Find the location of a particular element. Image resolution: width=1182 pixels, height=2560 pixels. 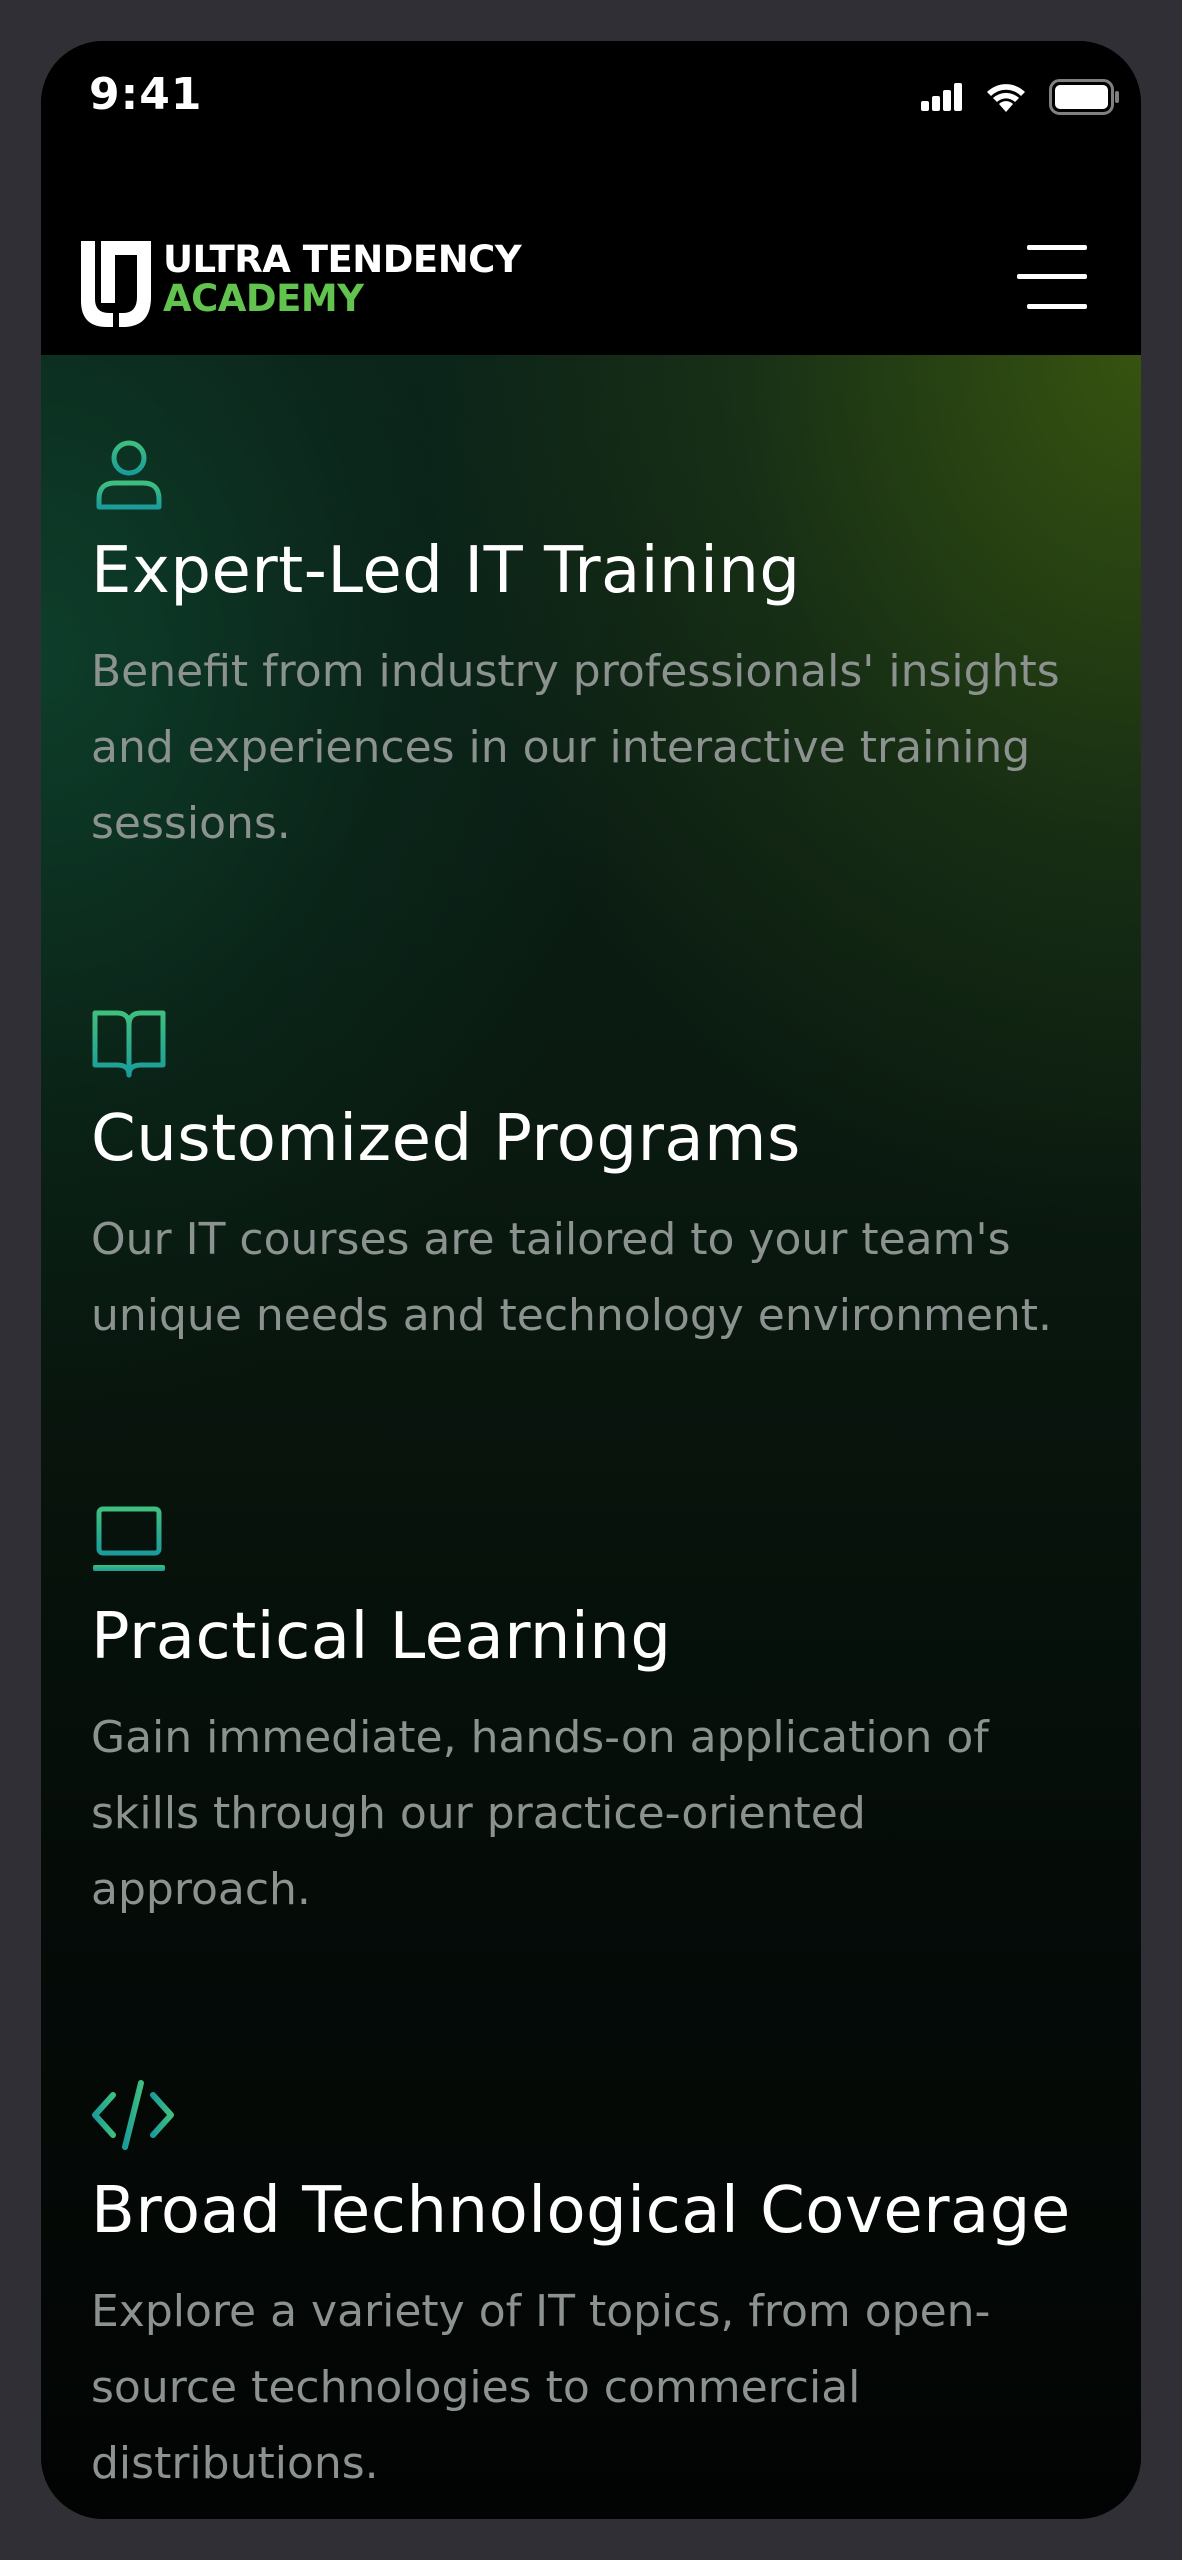

wifi-icon is located at coordinates (1006, 98).